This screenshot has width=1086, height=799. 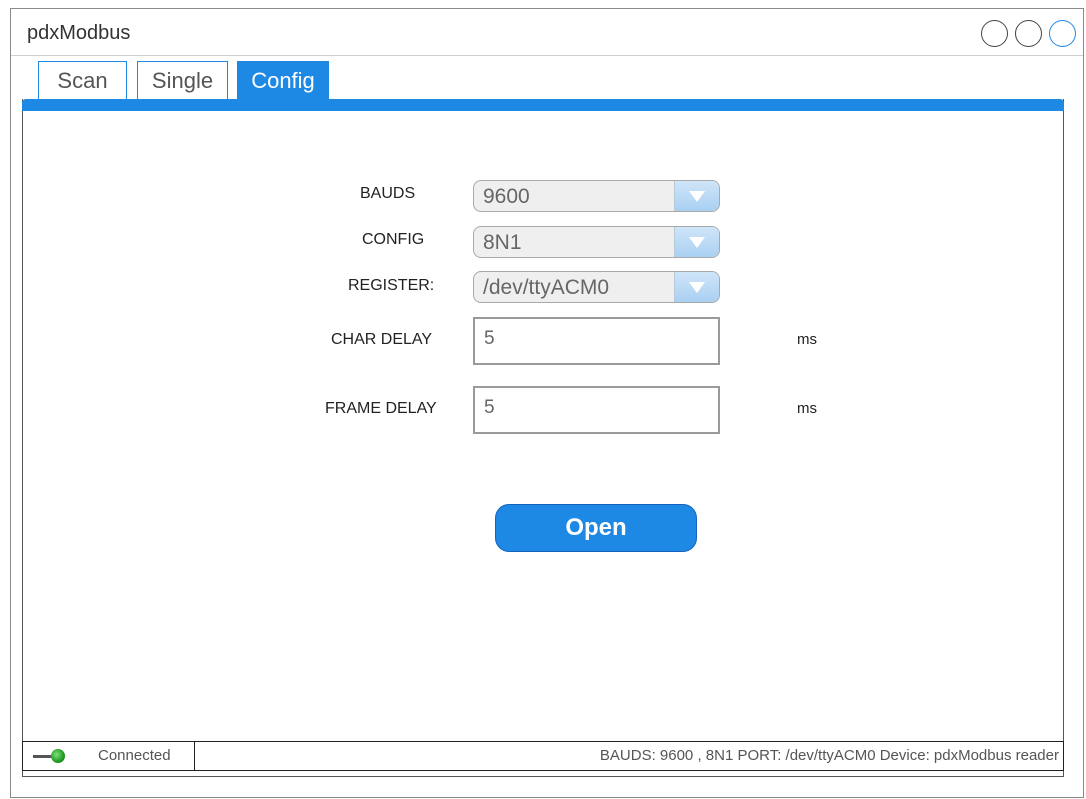 I want to click on config-dropdown-arrow-icon, so click(x=696, y=242).